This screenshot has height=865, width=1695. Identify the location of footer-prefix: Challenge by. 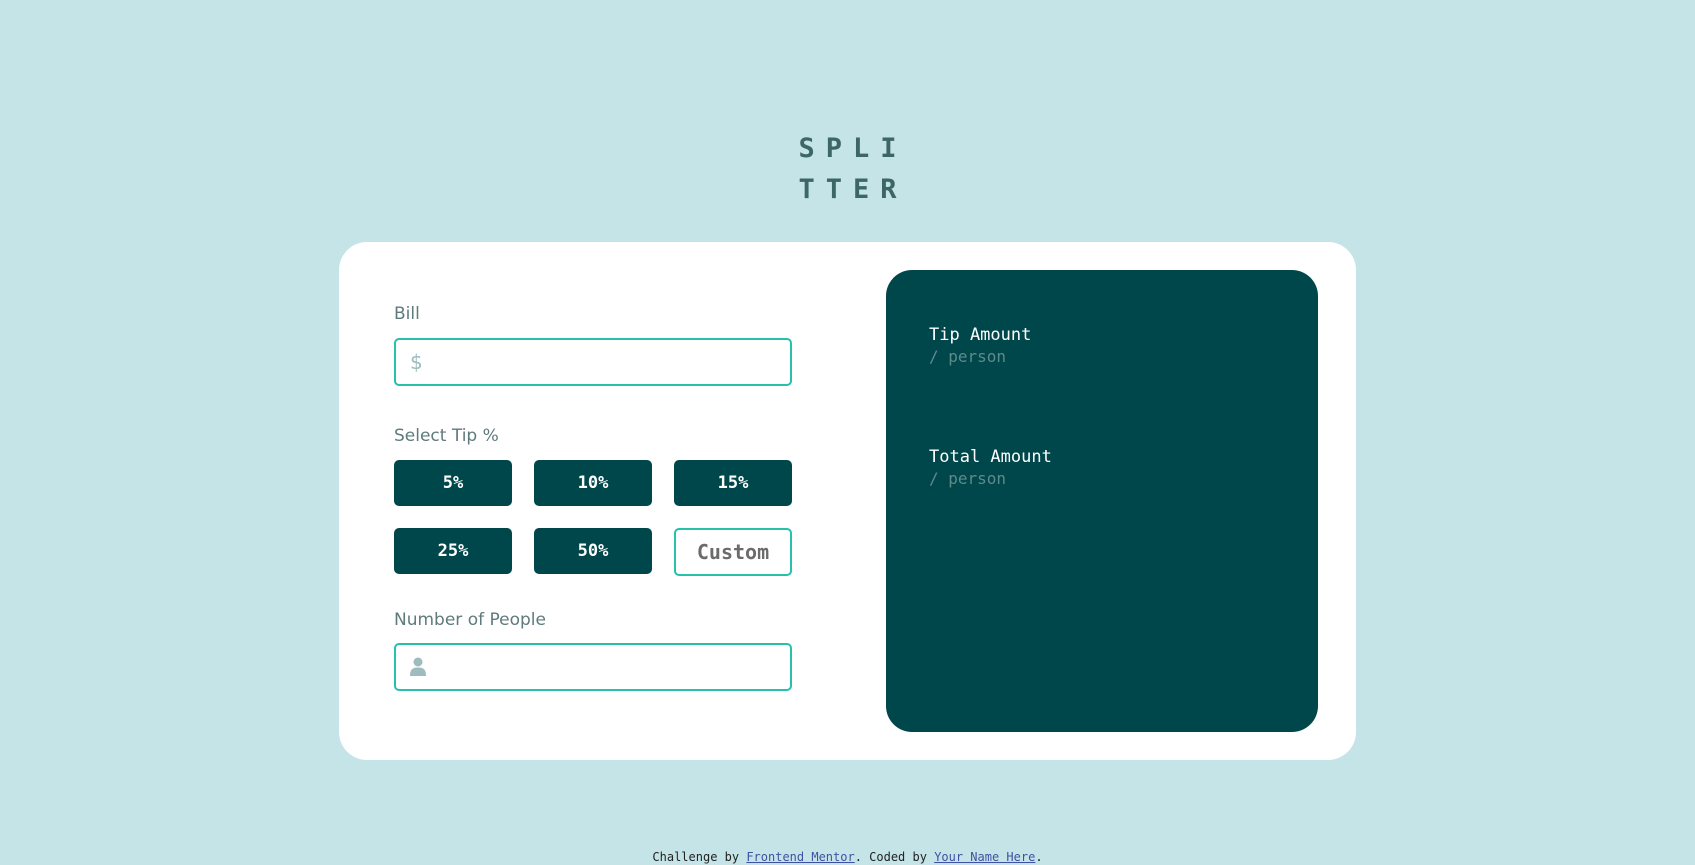
(699, 857).